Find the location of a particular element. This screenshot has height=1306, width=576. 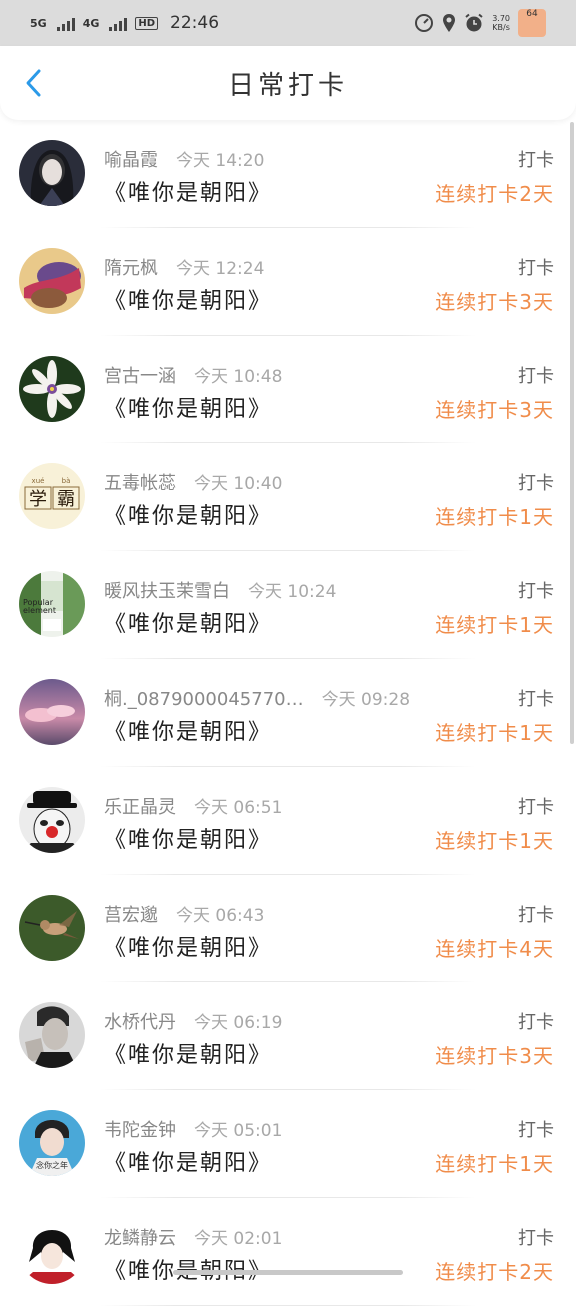

avatar-man-portrait-image is located at coordinates (52, 1035).